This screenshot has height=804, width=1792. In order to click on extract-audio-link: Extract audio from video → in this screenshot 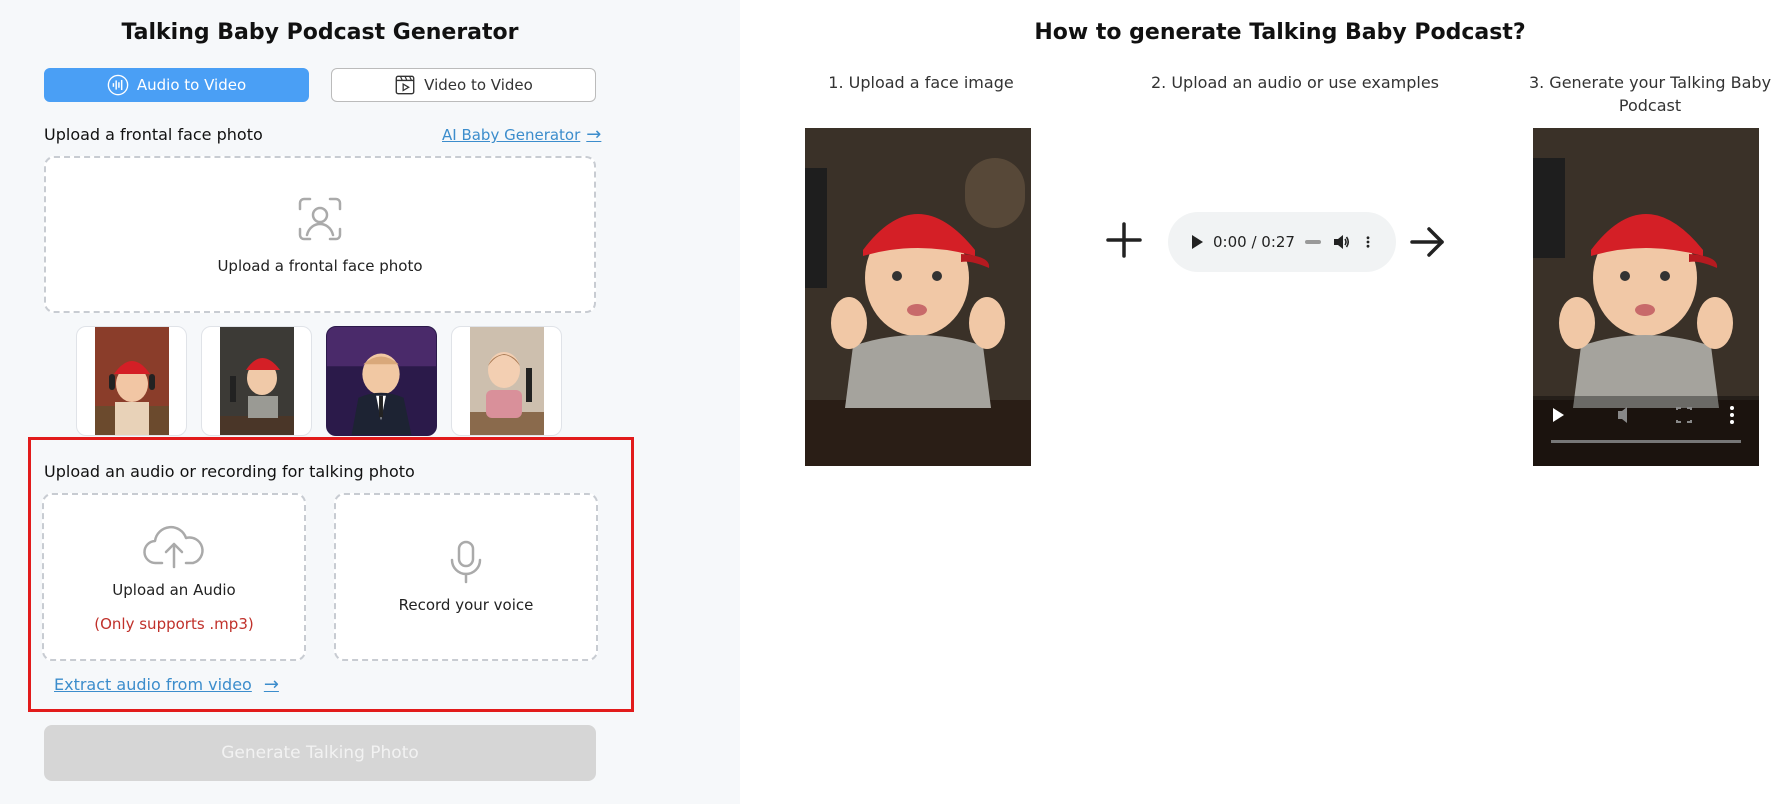, I will do `click(166, 684)`.